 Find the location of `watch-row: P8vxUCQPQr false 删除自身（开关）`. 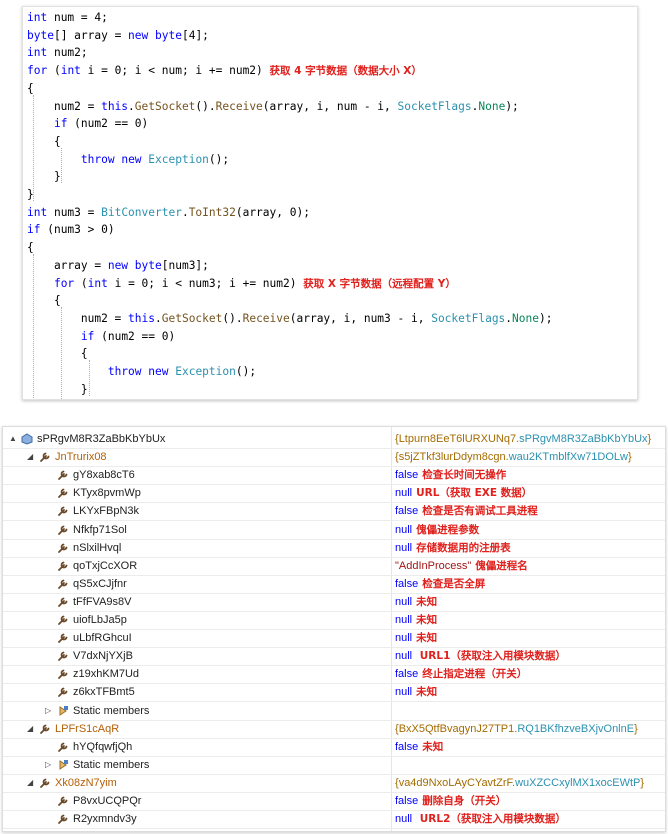

watch-row: P8vxUCQPQr false 删除自身（开关） is located at coordinates (334, 801).